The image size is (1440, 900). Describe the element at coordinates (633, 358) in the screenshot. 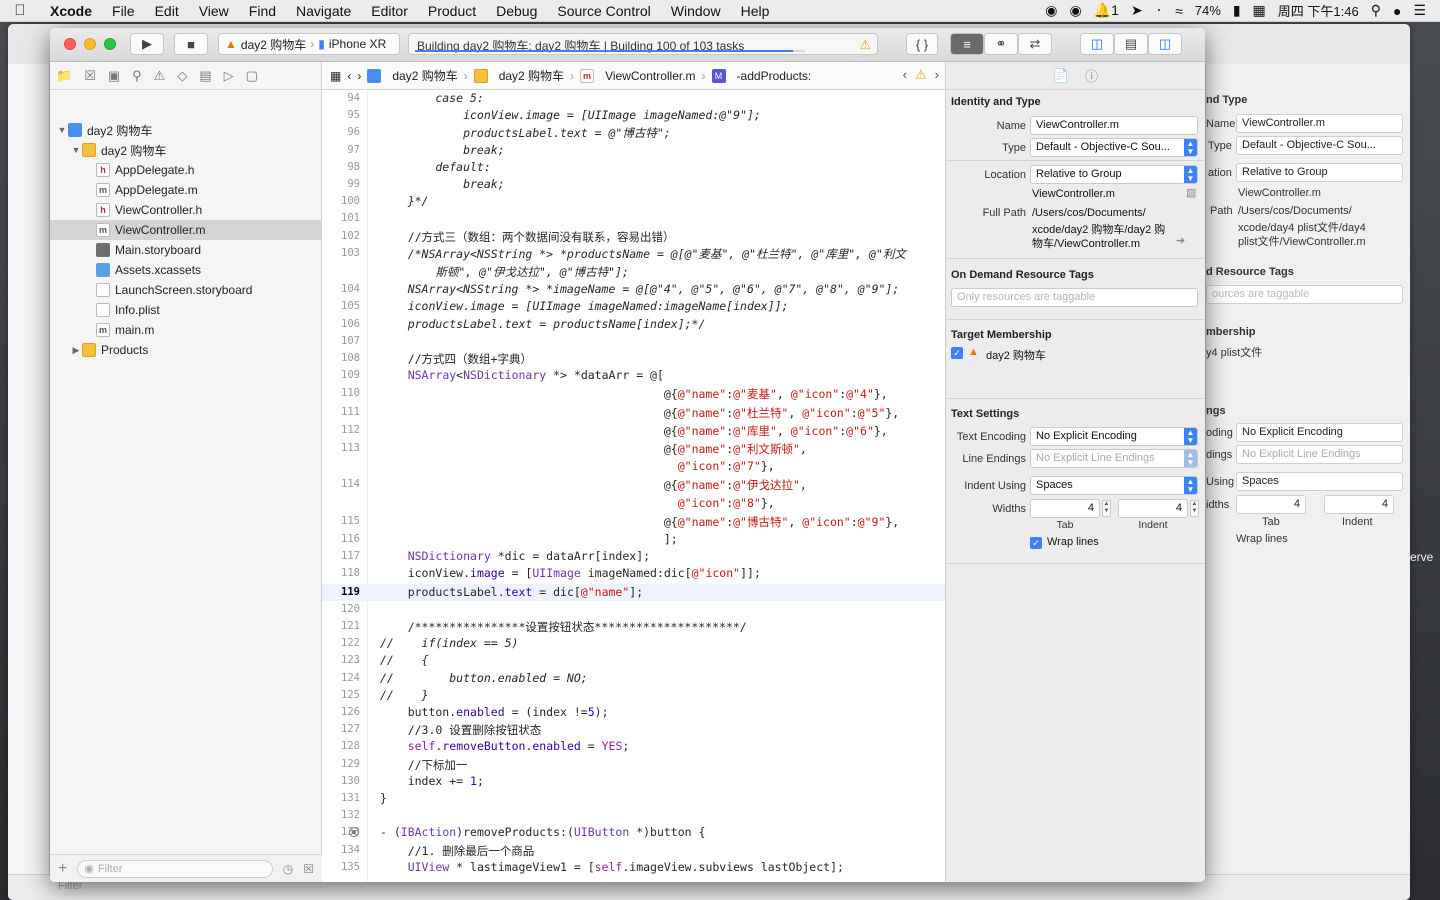

I see `code-line: 108 //方式四（数组+字典）` at that location.